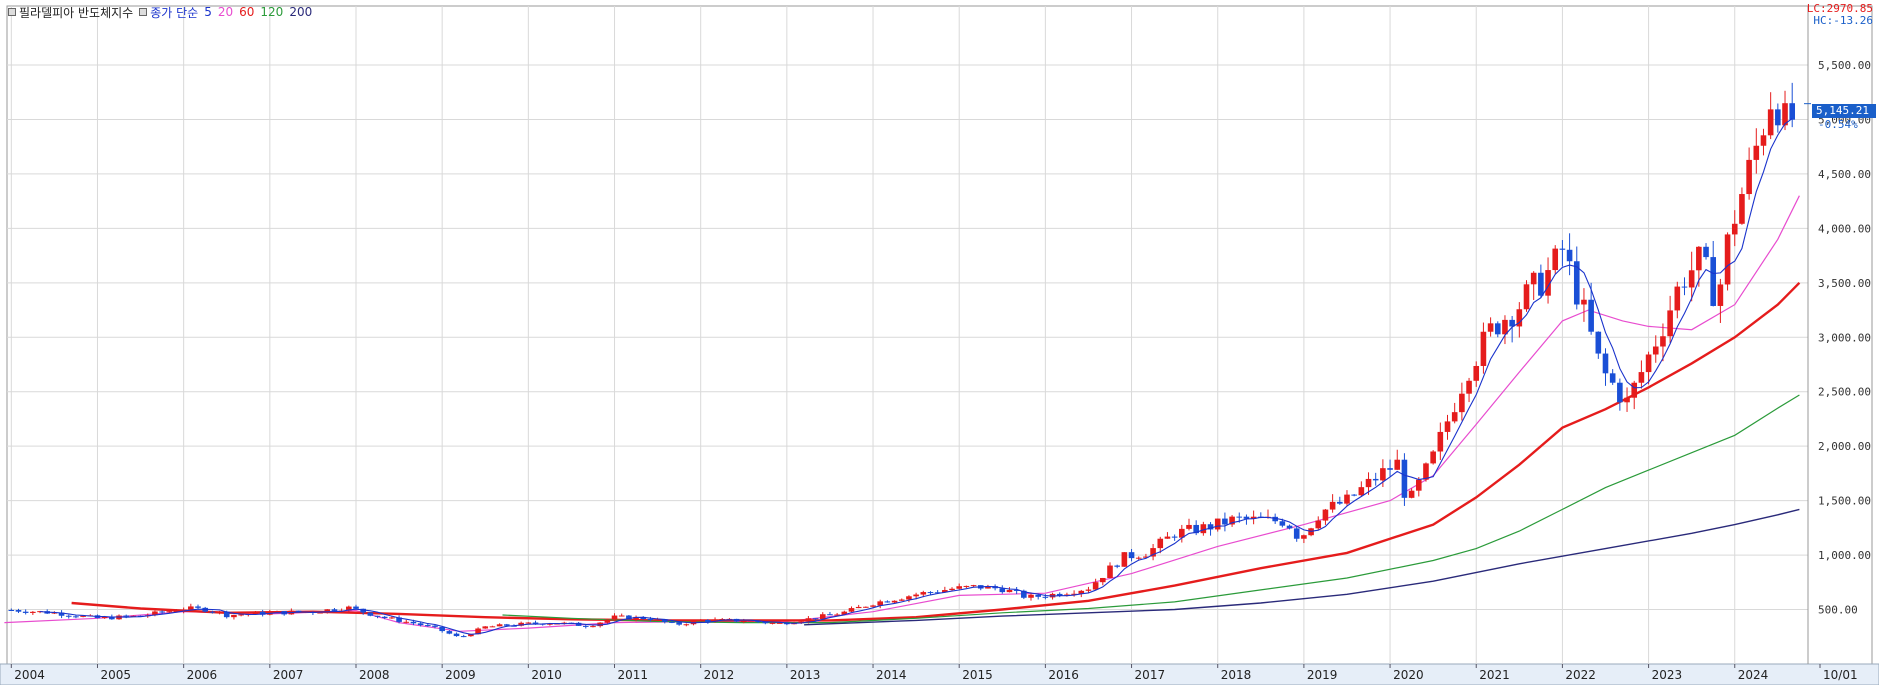  I want to click on x-tick-label: 2009, so click(460, 675).